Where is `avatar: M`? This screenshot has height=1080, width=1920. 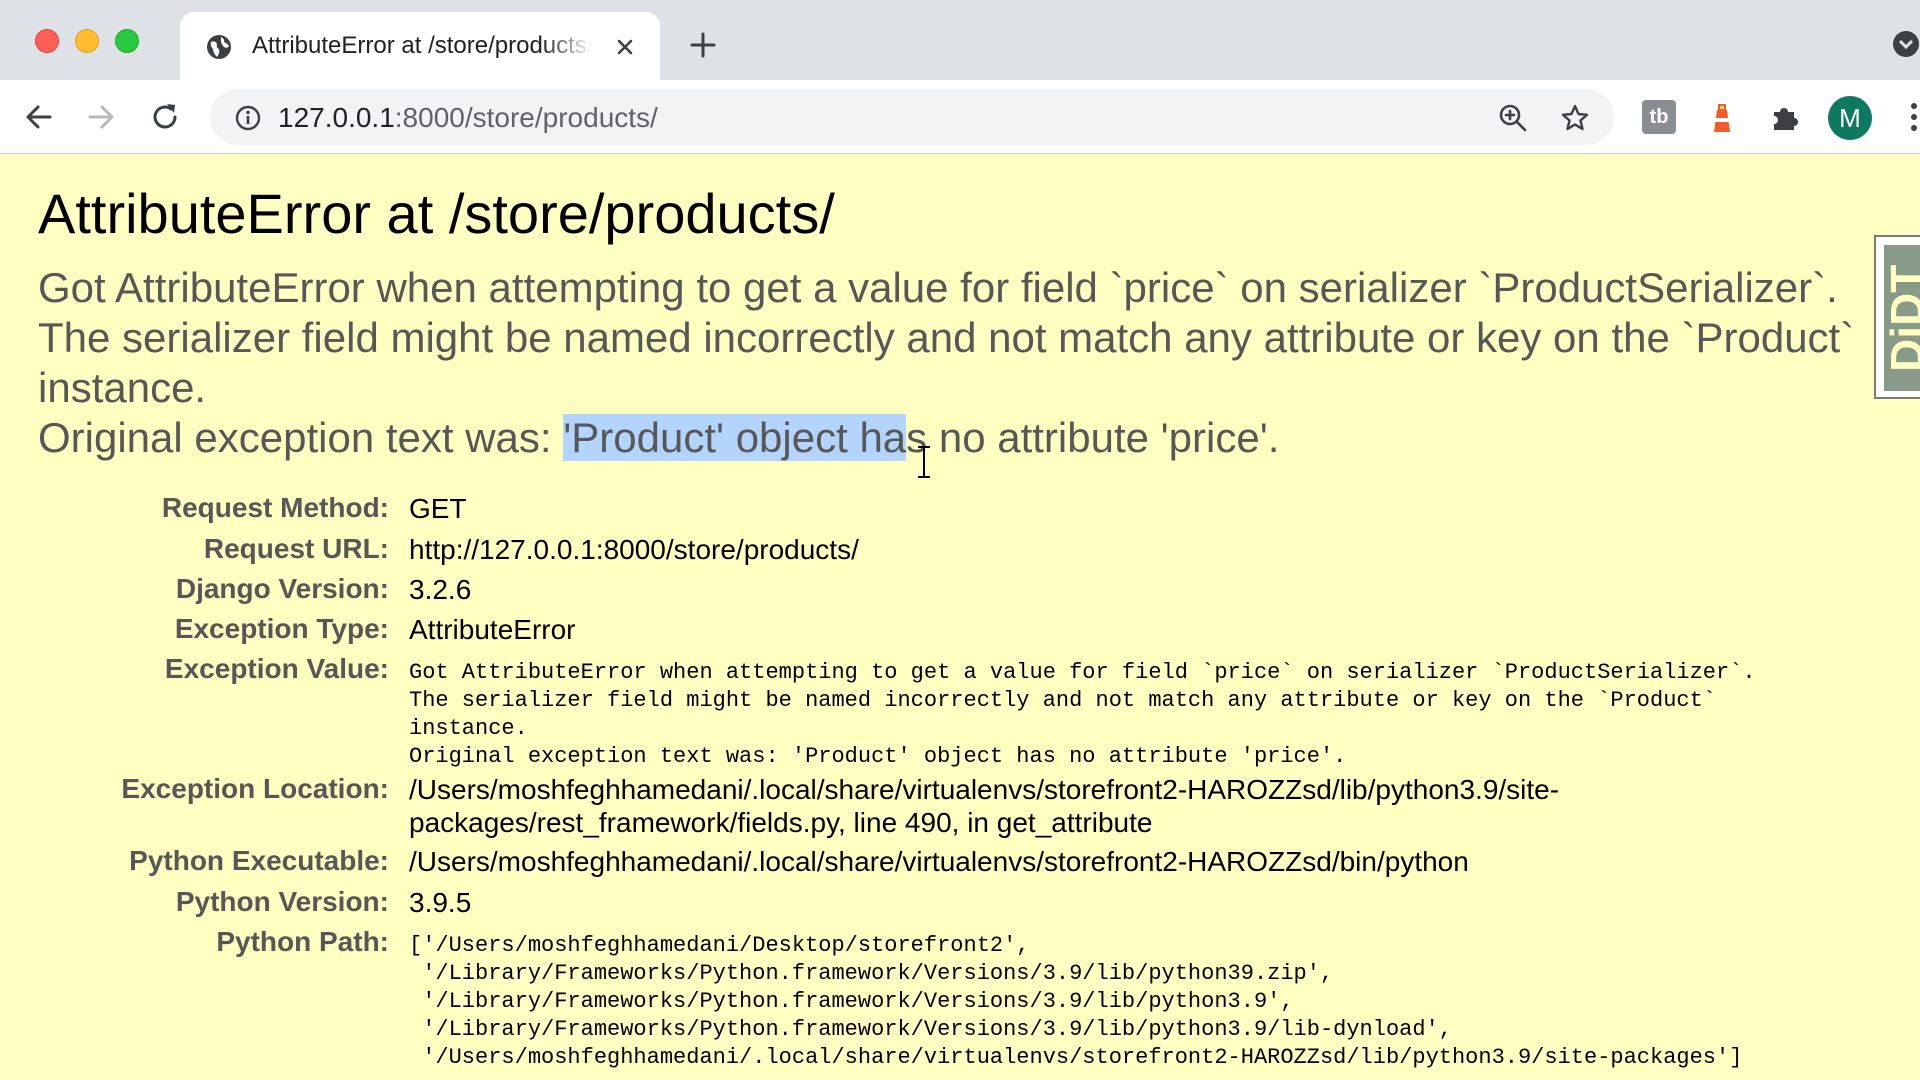
avatar: M is located at coordinates (1850, 118).